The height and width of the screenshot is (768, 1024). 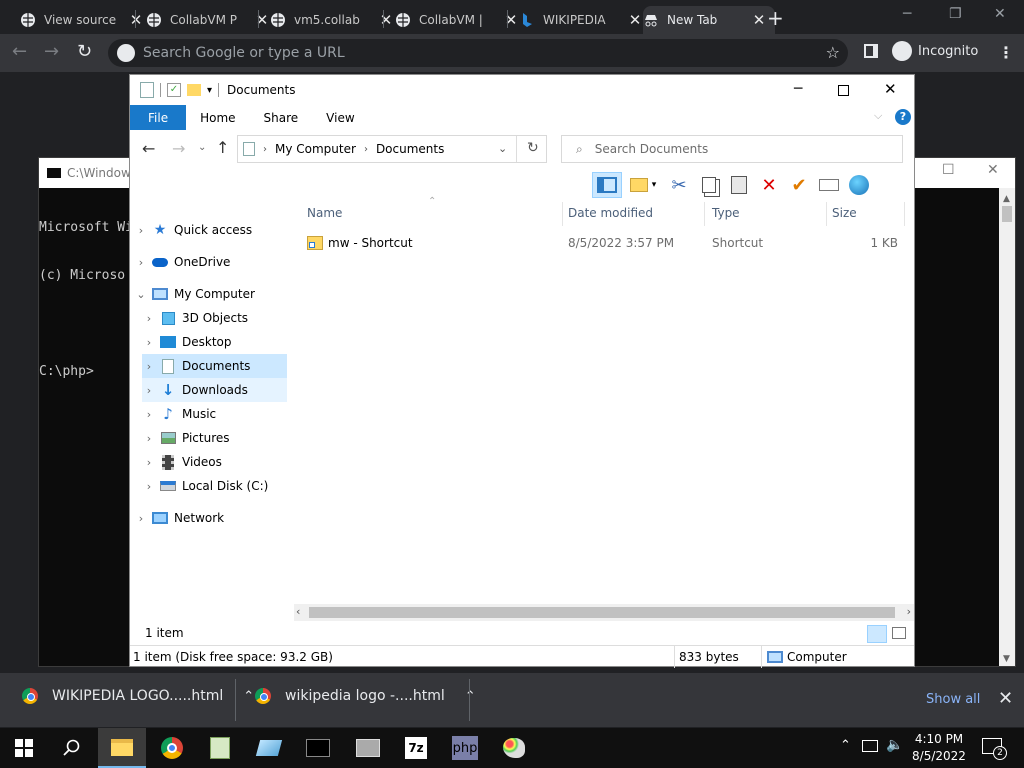 What do you see at coordinates (212, 262) in the screenshot?
I see `nav-item-onedrive: › OneDrive` at bounding box center [212, 262].